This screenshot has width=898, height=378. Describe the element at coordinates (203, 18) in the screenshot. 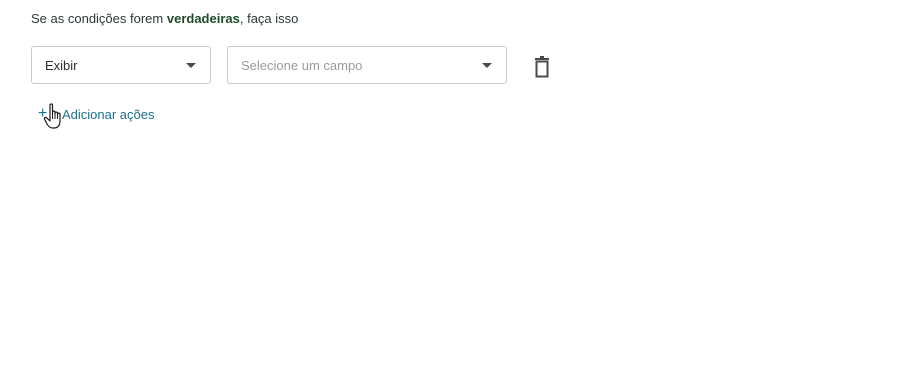

I see `heading-emphasis: verdadeiras` at that location.